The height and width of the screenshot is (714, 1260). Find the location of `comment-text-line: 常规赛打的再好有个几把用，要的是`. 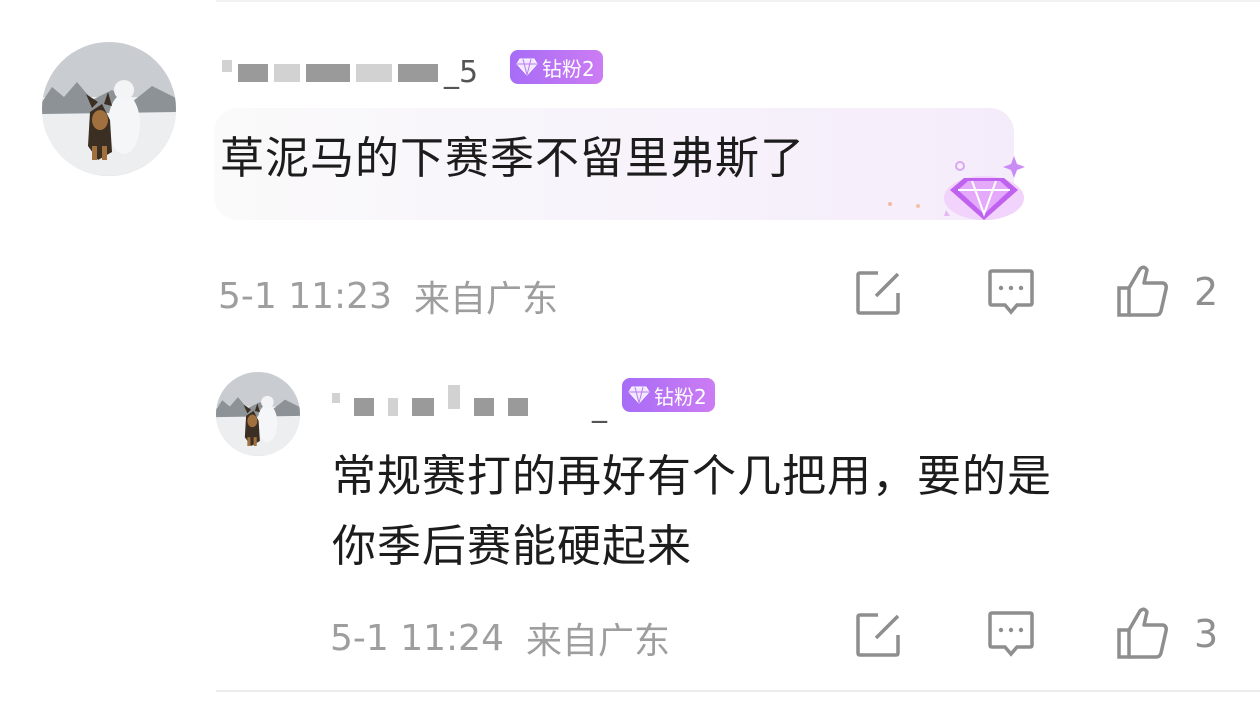

comment-text-line: 常规赛打的再好有个几把用，要的是 is located at coordinates (692, 476).